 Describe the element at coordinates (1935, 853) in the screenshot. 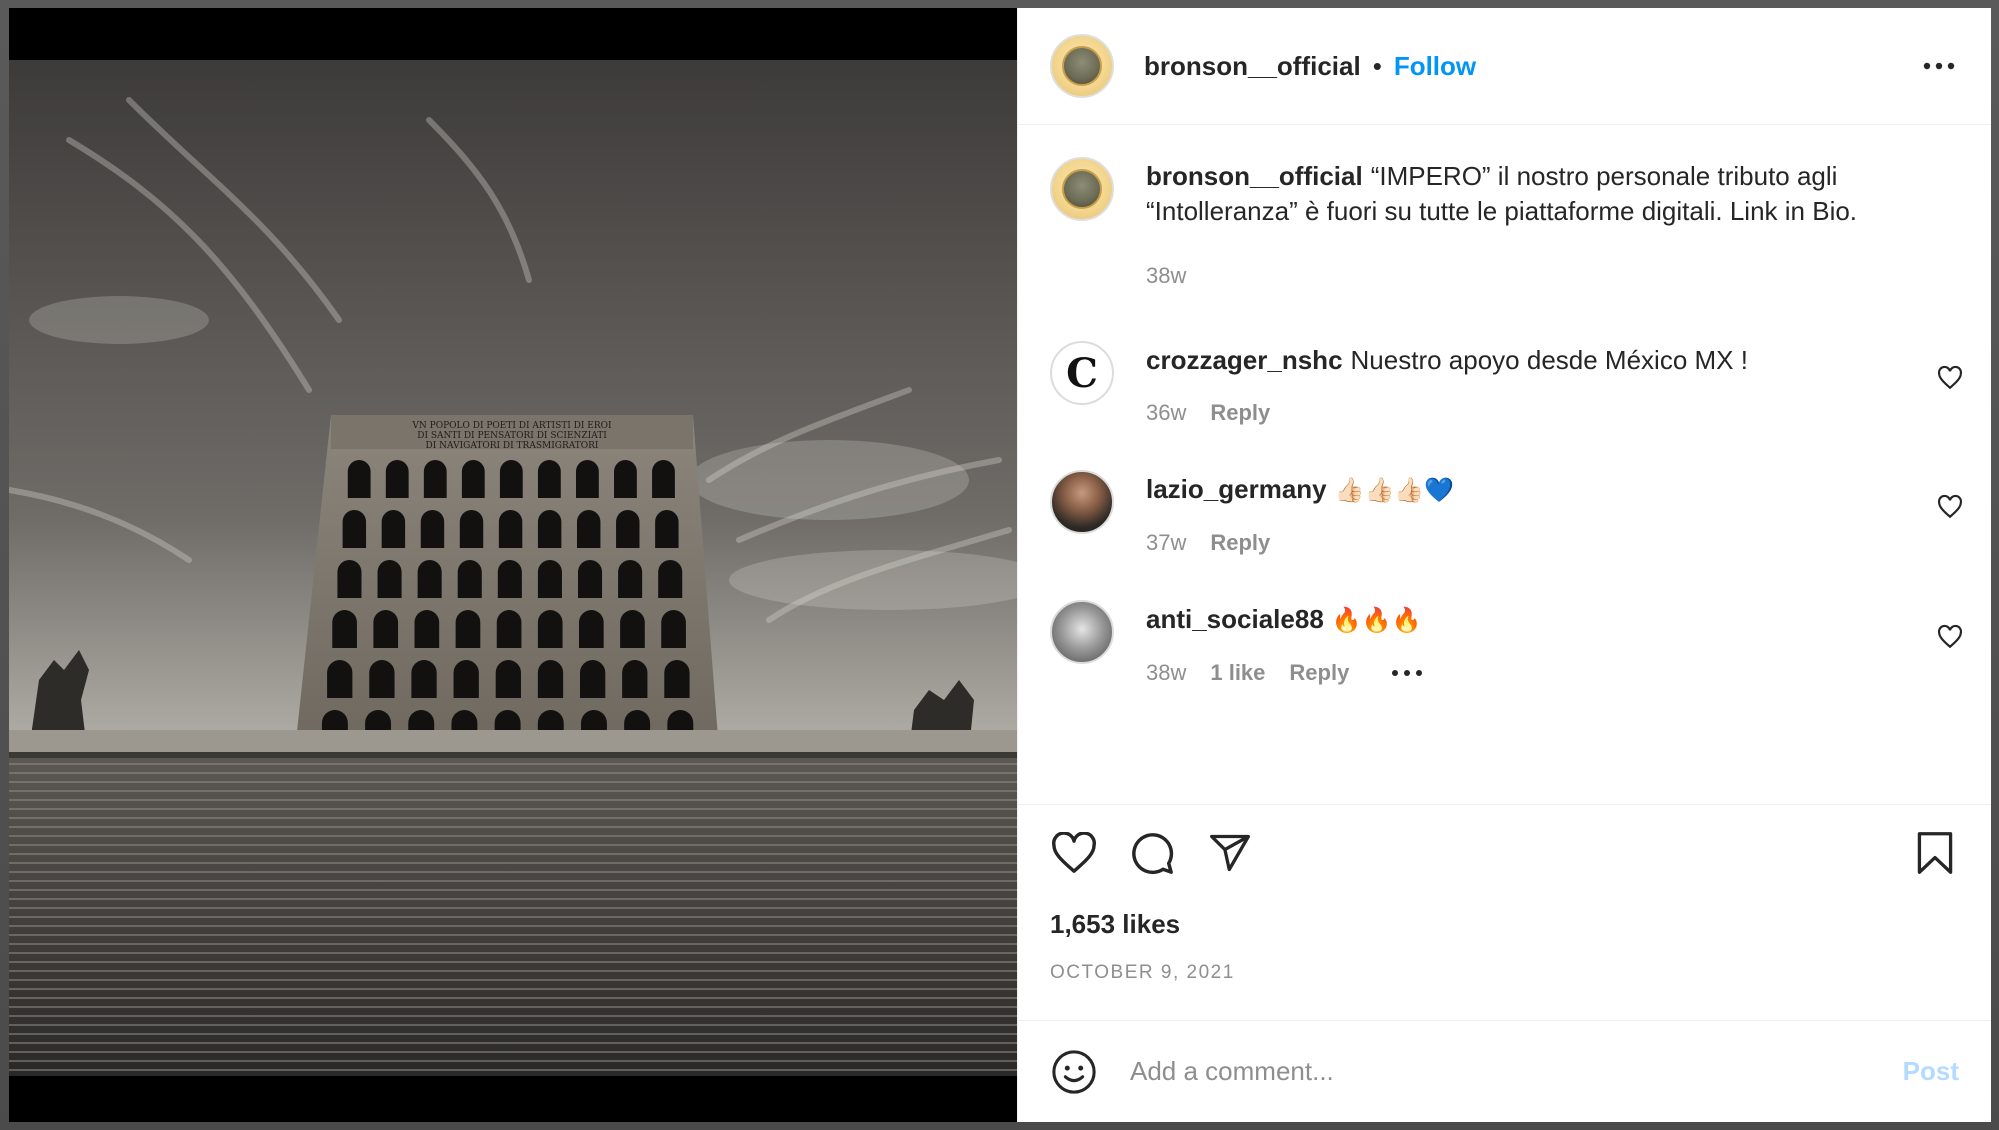

I see `save-button` at that location.